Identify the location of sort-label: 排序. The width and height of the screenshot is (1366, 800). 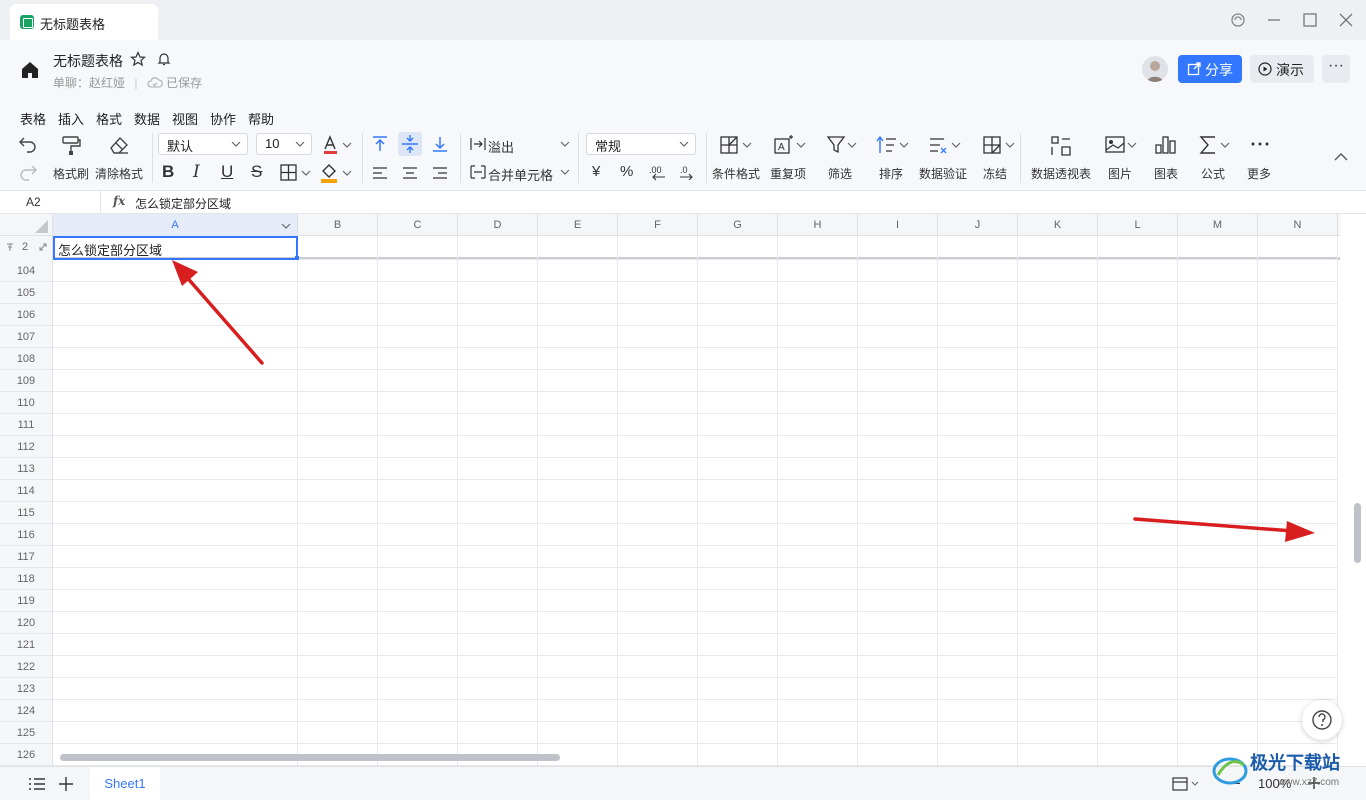
(891, 173).